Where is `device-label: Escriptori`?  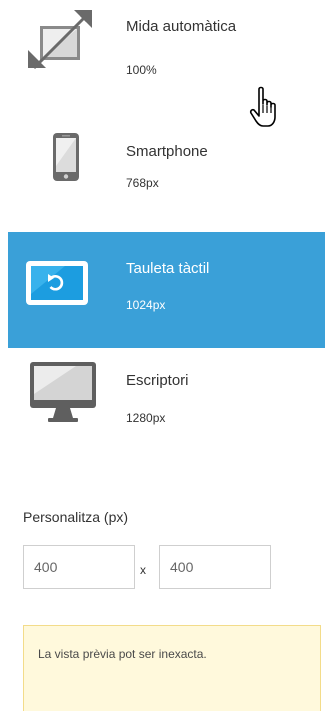 device-label: Escriptori is located at coordinates (157, 380).